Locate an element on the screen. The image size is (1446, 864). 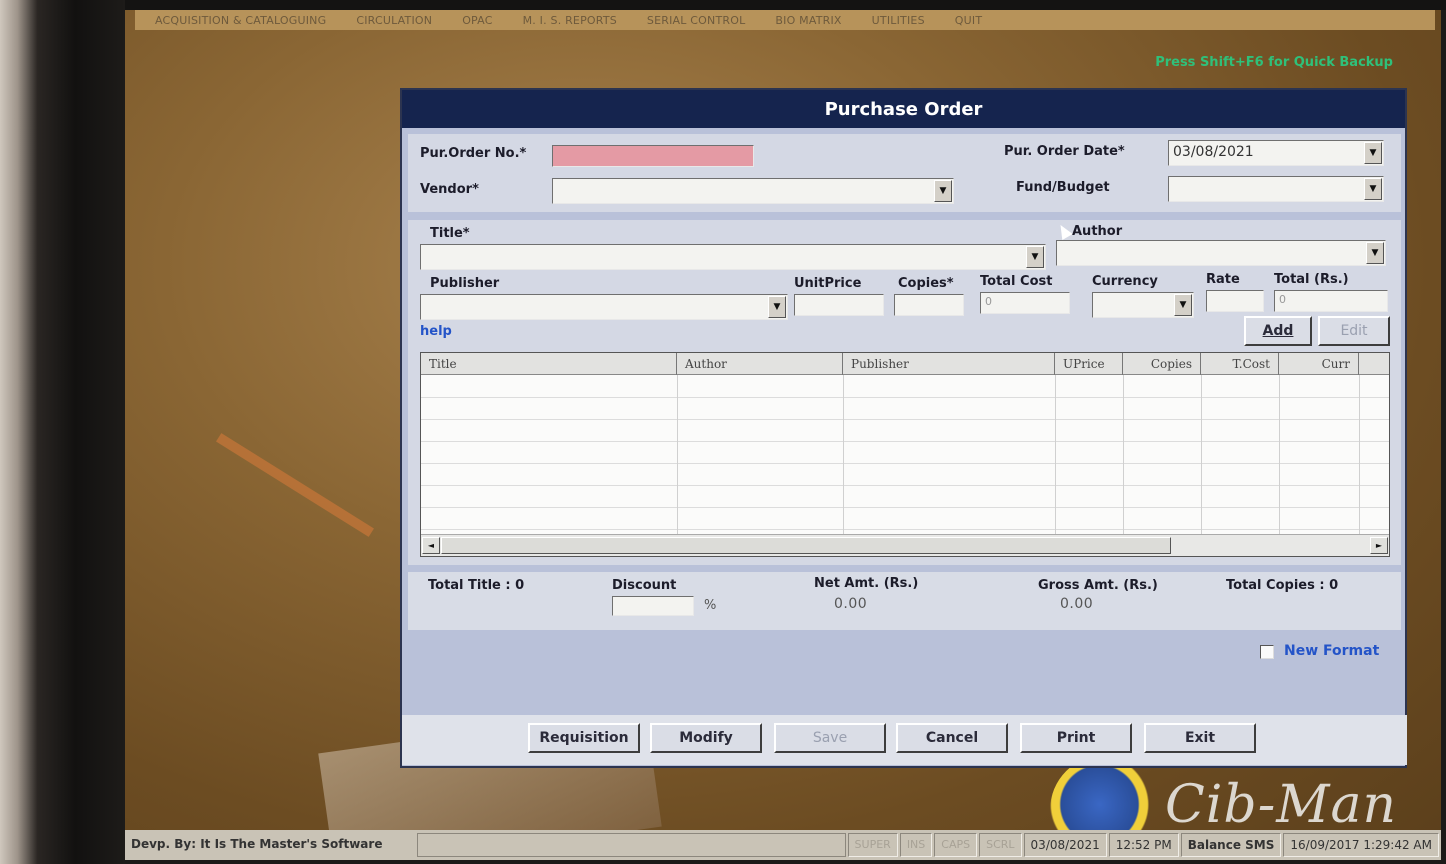
menu-quit: QUIT is located at coordinates (968, 20).